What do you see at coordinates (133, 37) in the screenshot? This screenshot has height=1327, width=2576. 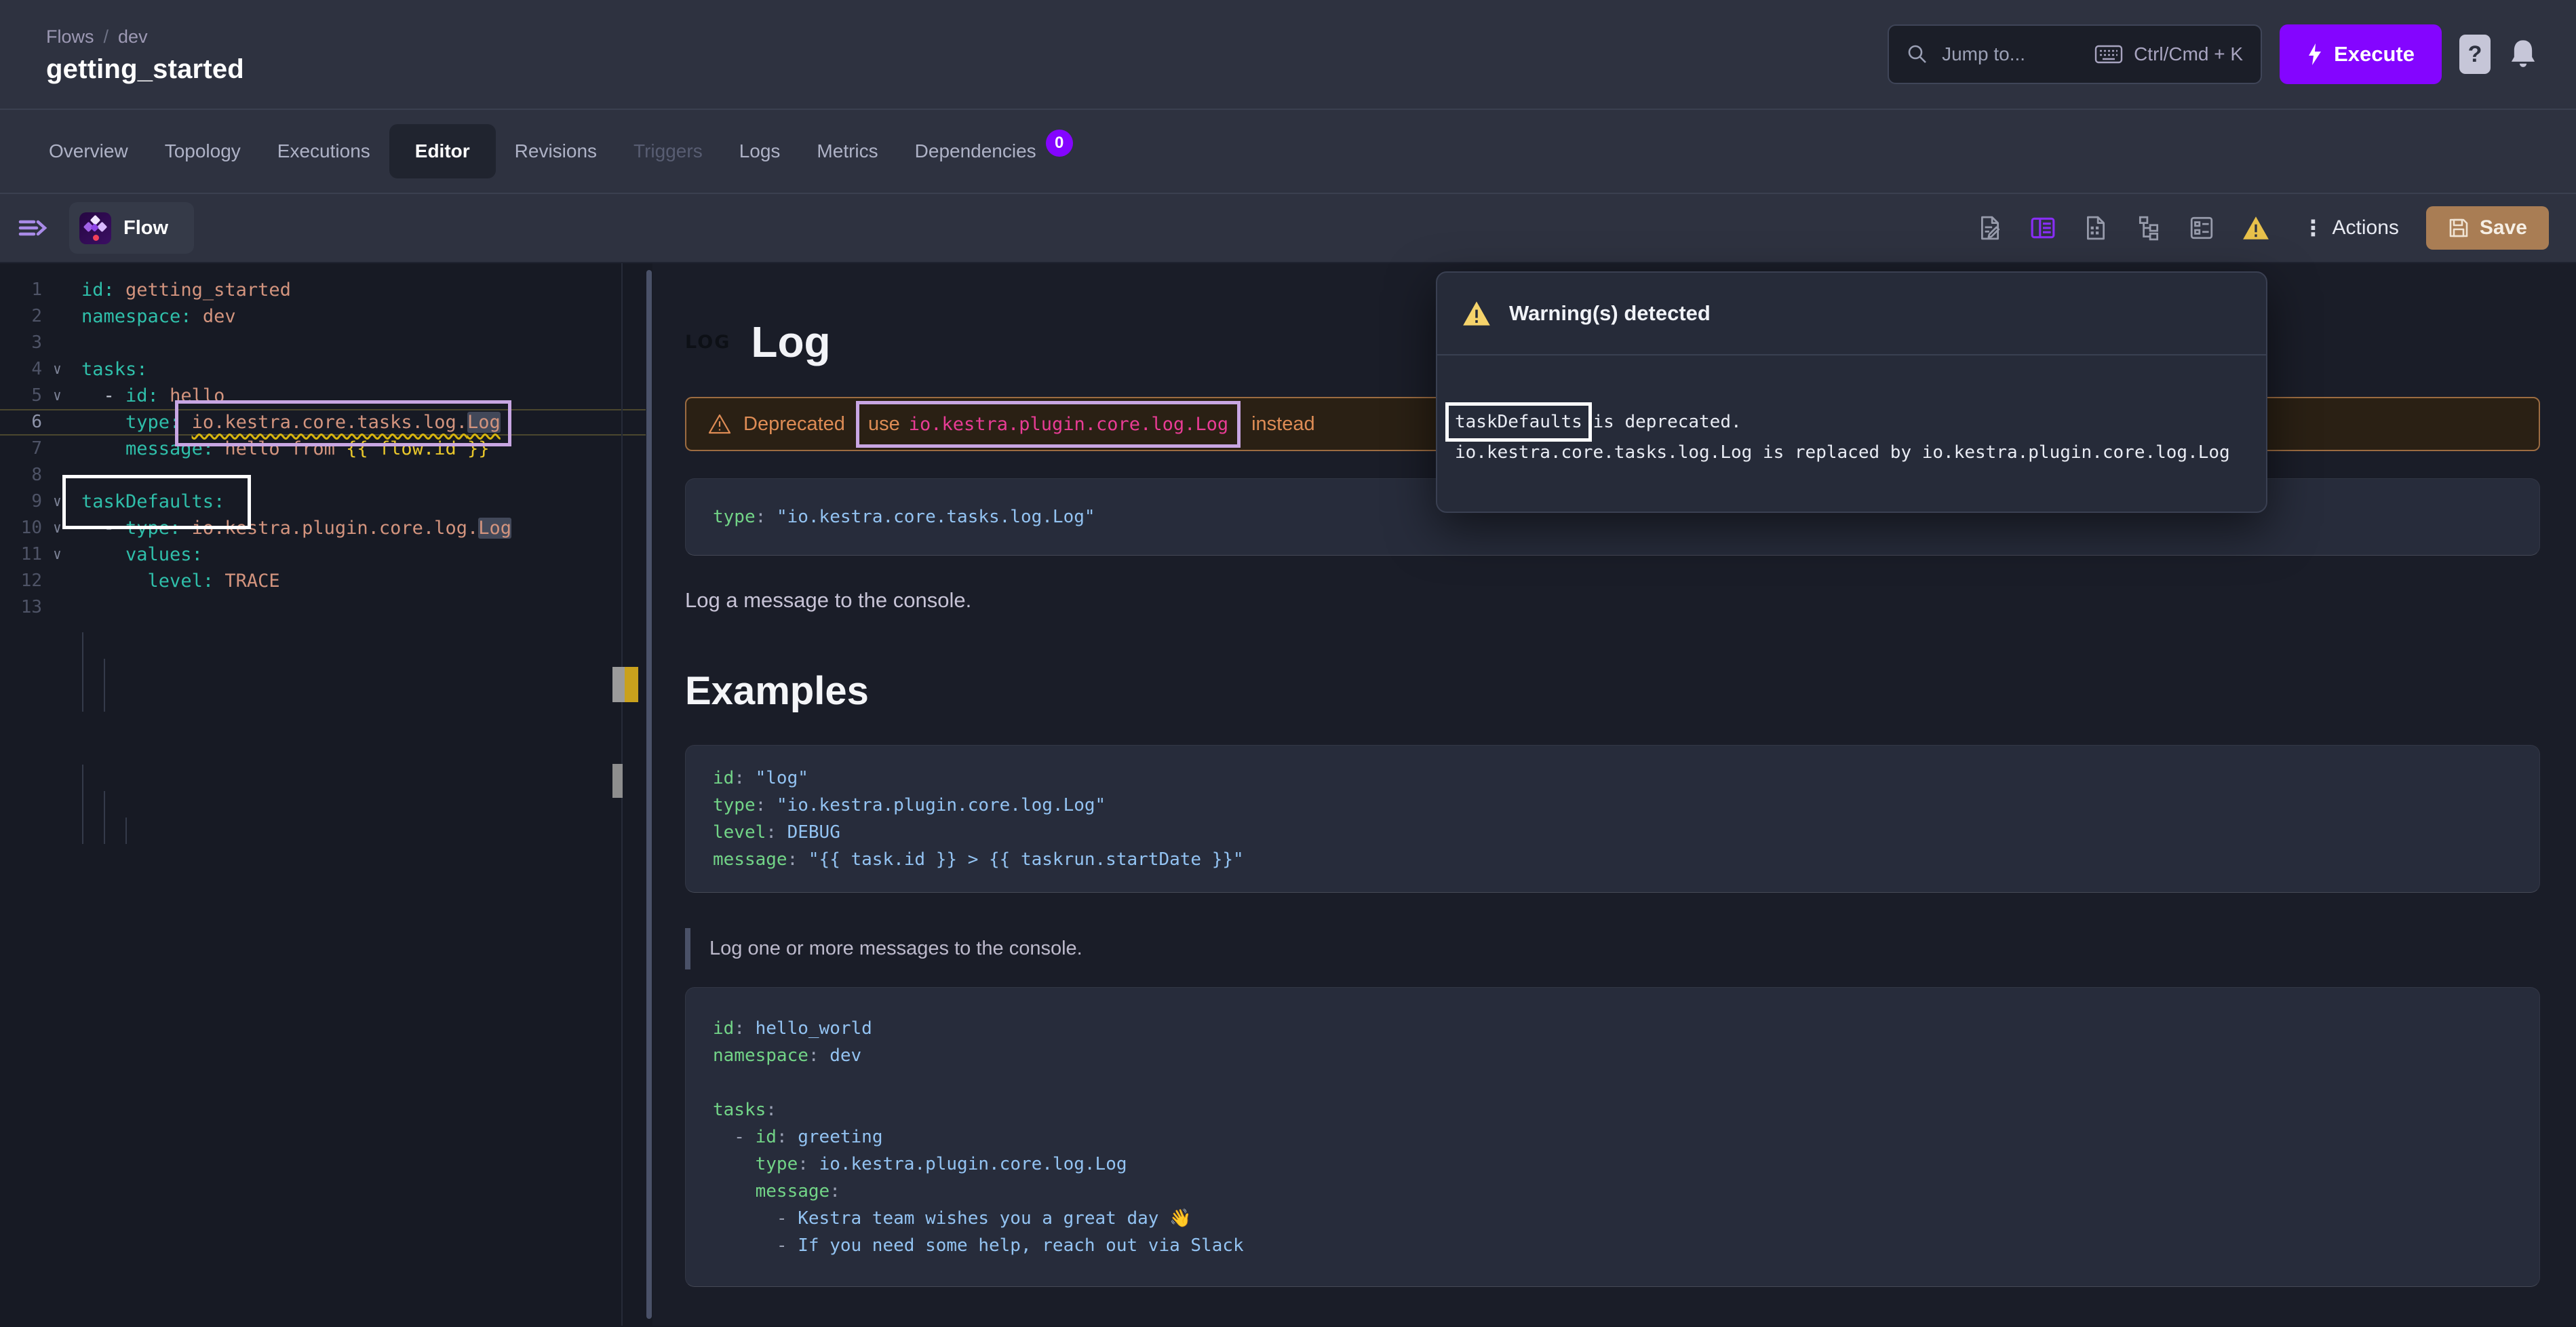 I see `breadcrumb-namespace: dev` at bounding box center [133, 37].